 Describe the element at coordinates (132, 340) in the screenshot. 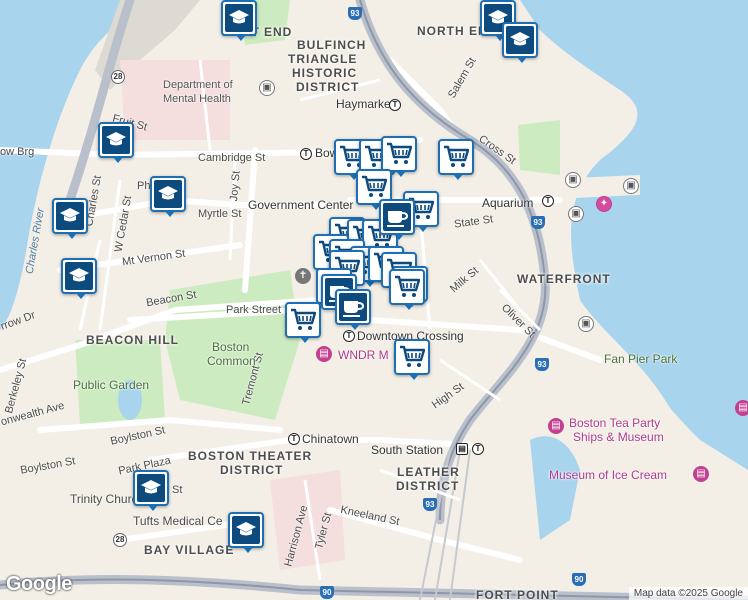

I see `district-beacon-hill: BEACON HILL` at that location.